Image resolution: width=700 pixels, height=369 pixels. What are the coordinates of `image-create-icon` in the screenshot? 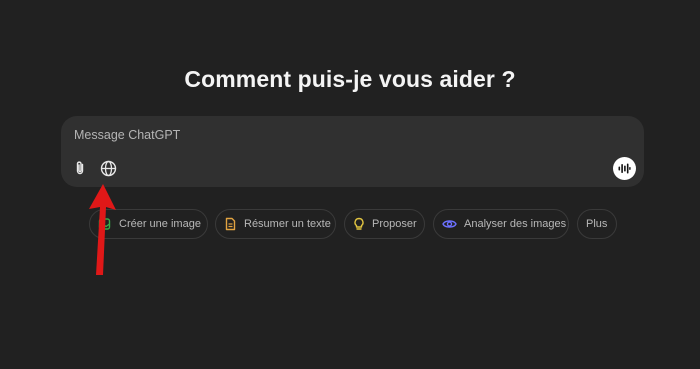 It's located at (104, 224).